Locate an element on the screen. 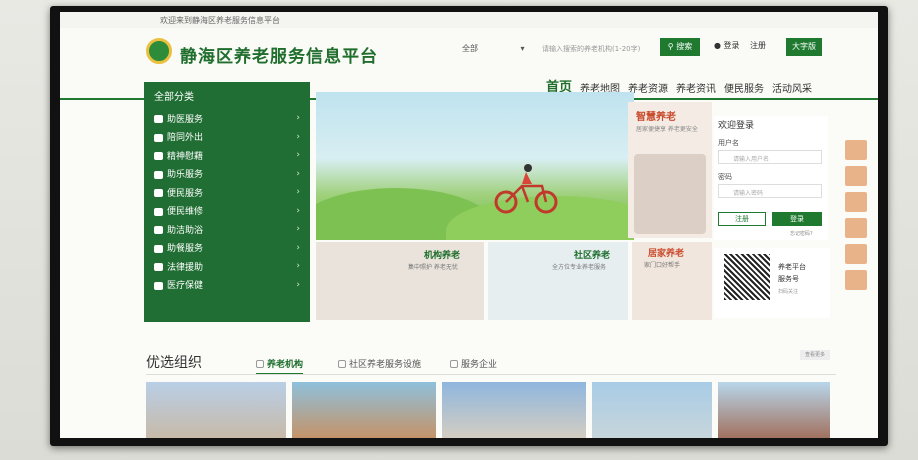  tab-community-facilities: 社区养老服务设施 is located at coordinates (379, 363).